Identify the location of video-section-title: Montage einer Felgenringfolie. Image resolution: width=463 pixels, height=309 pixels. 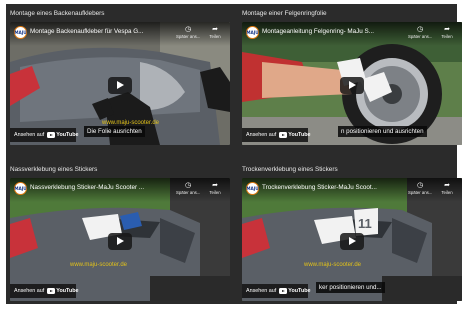
(284, 13).